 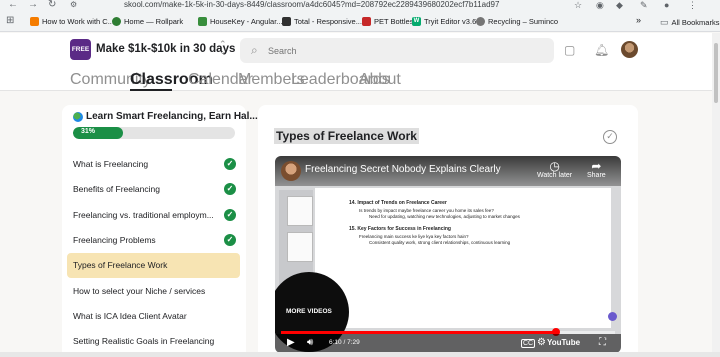 What do you see at coordinates (602, 343) in the screenshot?
I see `fullscreen-icon: ⛶` at bounding box center [602, 343].